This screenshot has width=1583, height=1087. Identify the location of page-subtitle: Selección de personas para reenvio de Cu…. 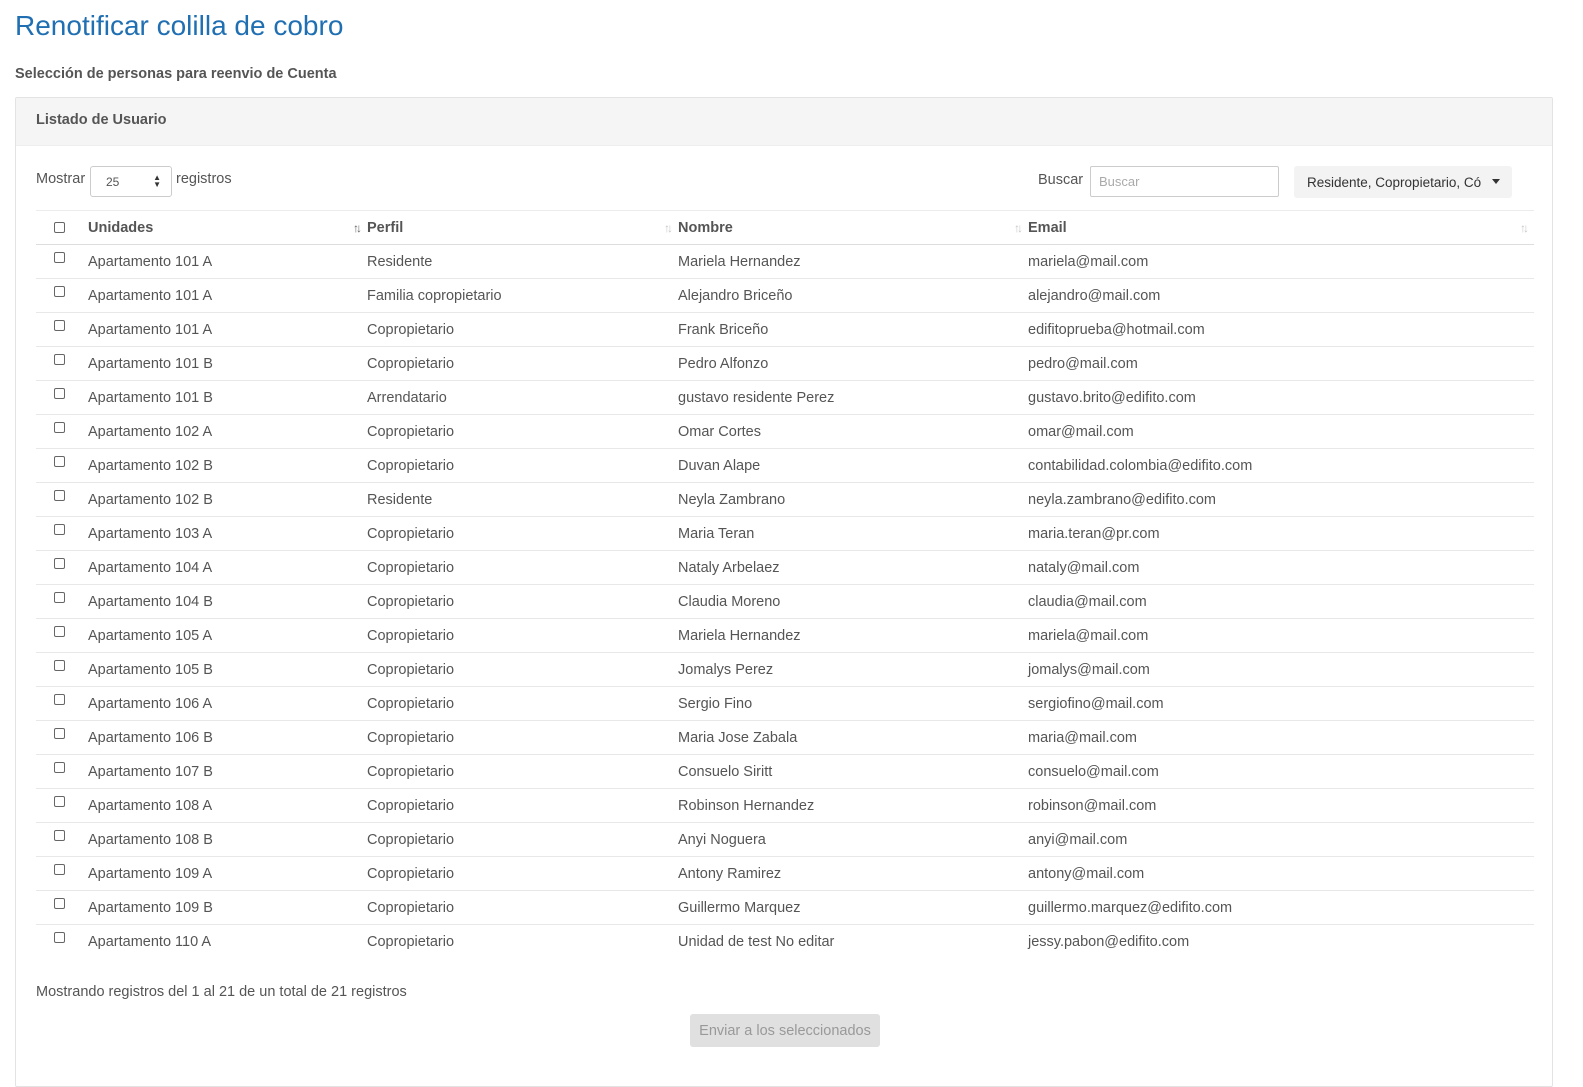
(176, 74).